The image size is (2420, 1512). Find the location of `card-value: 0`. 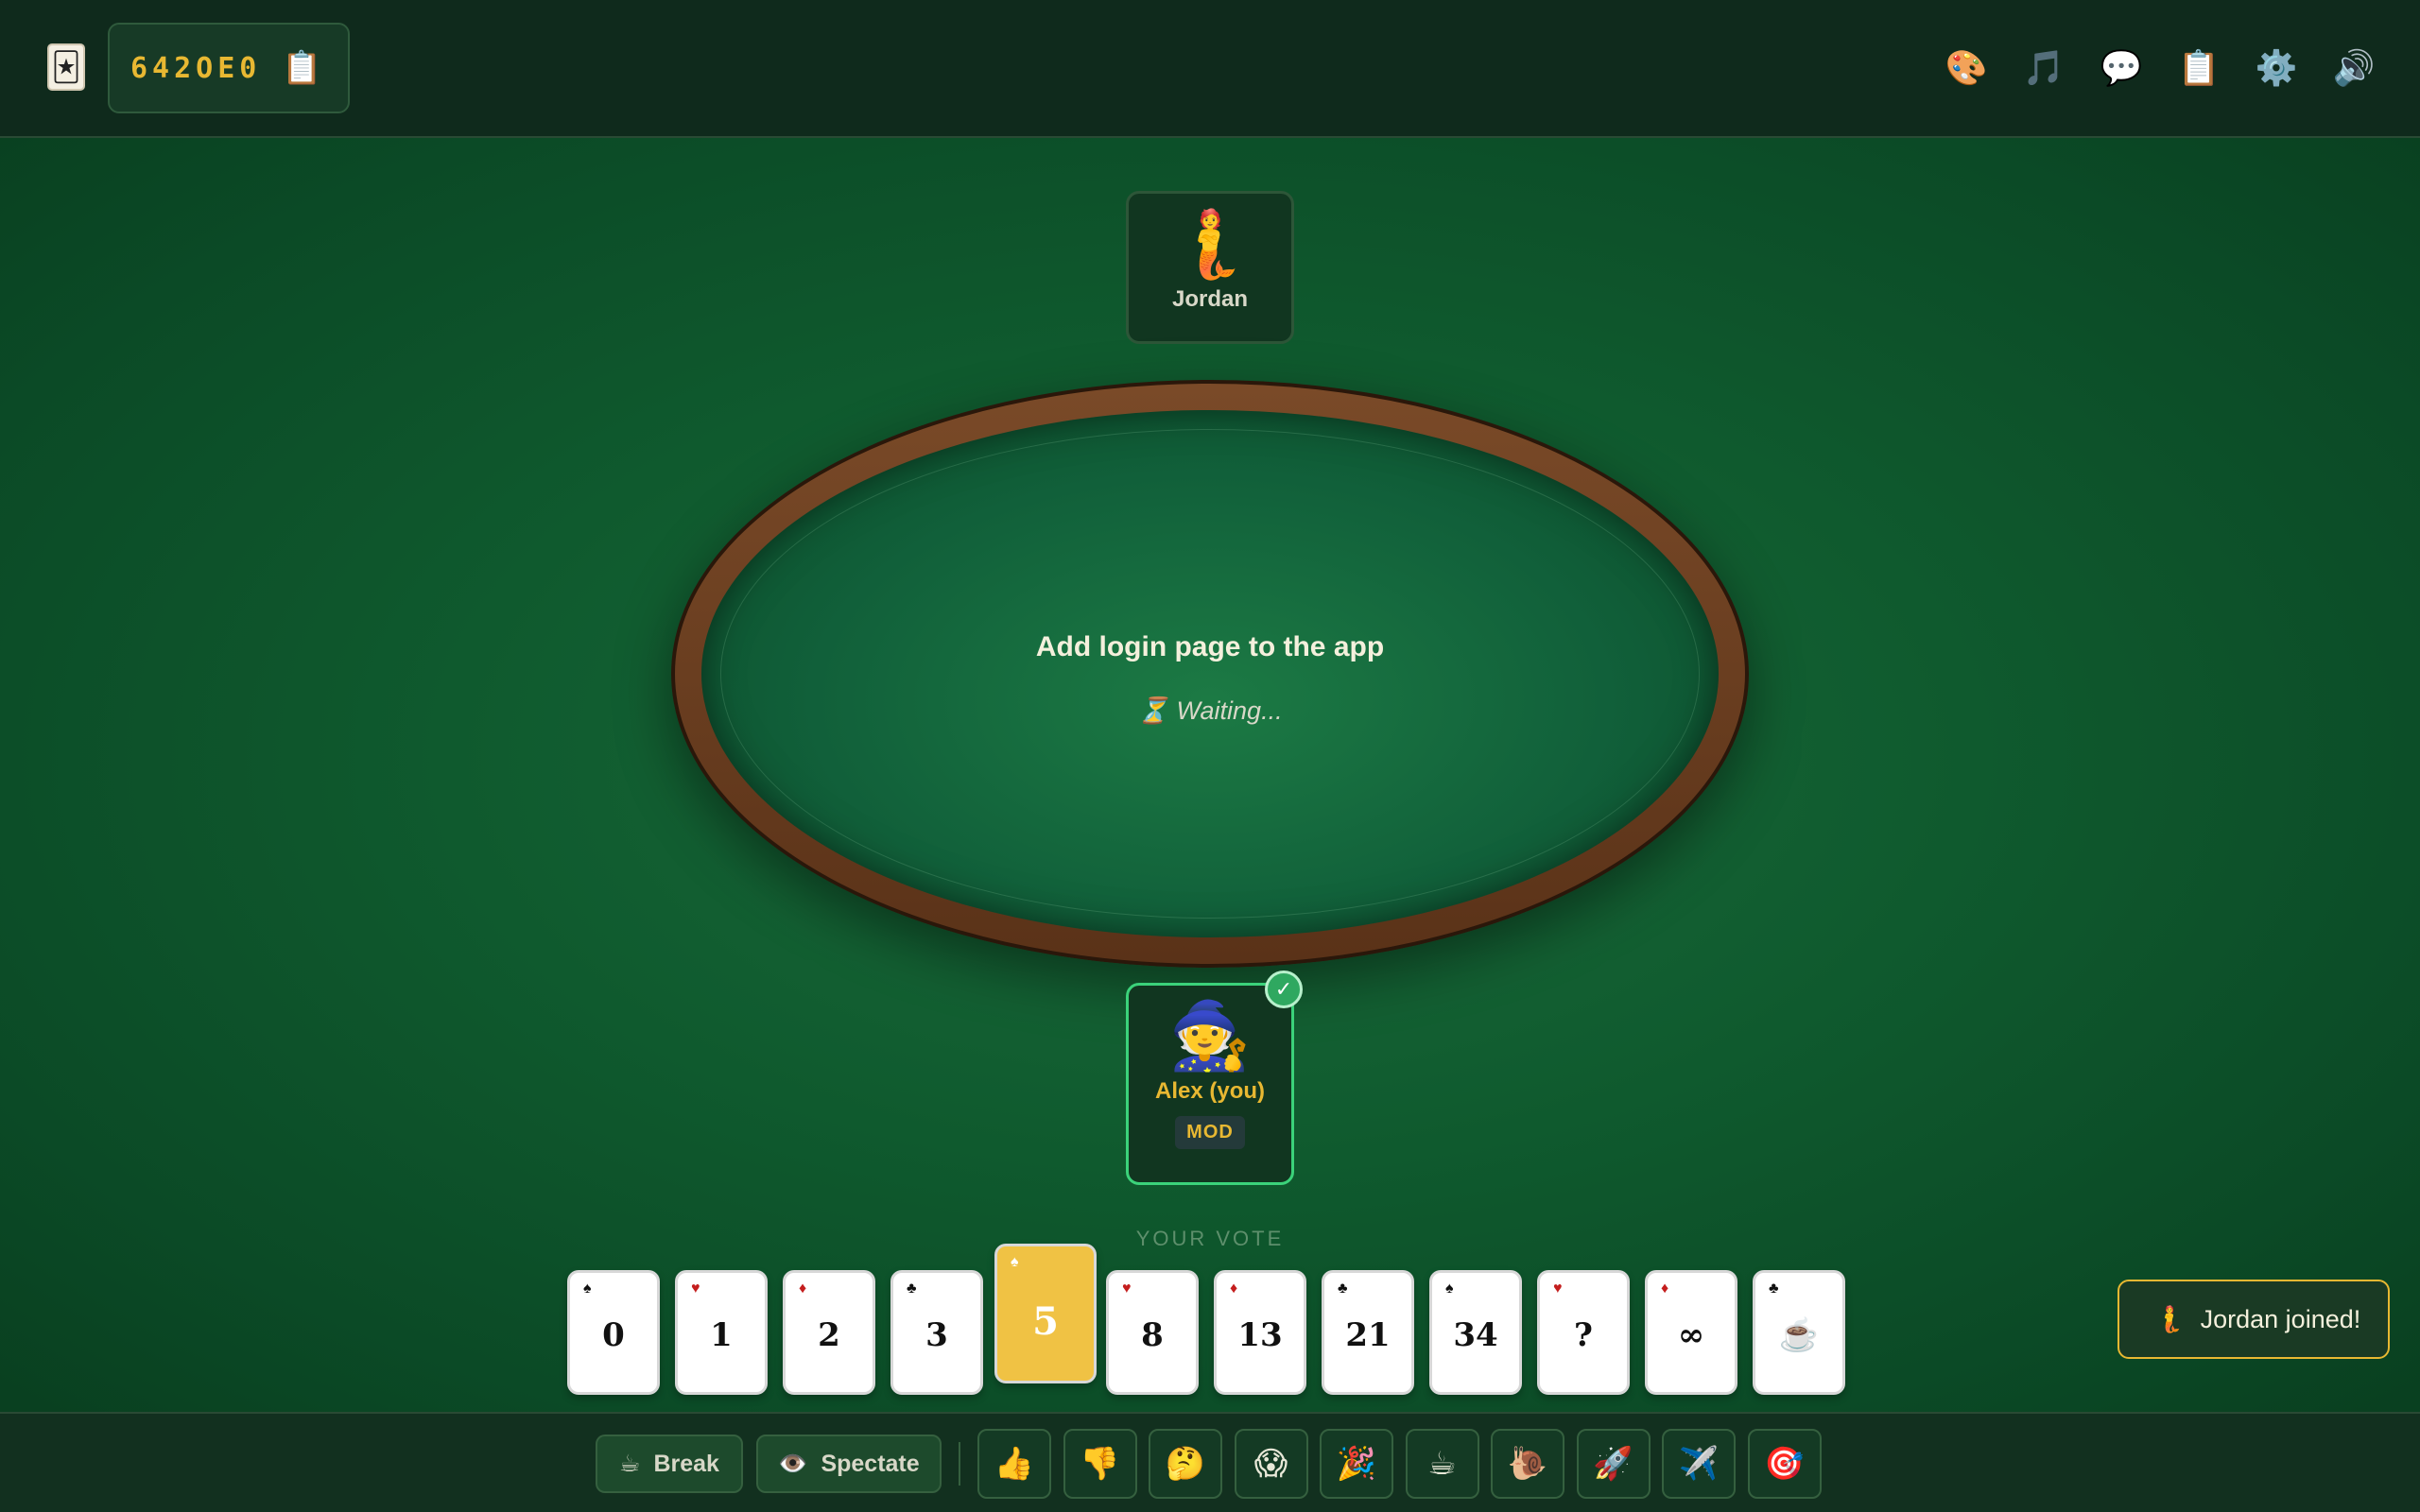

card-value: 0 is located at coordinates (614, 1335).